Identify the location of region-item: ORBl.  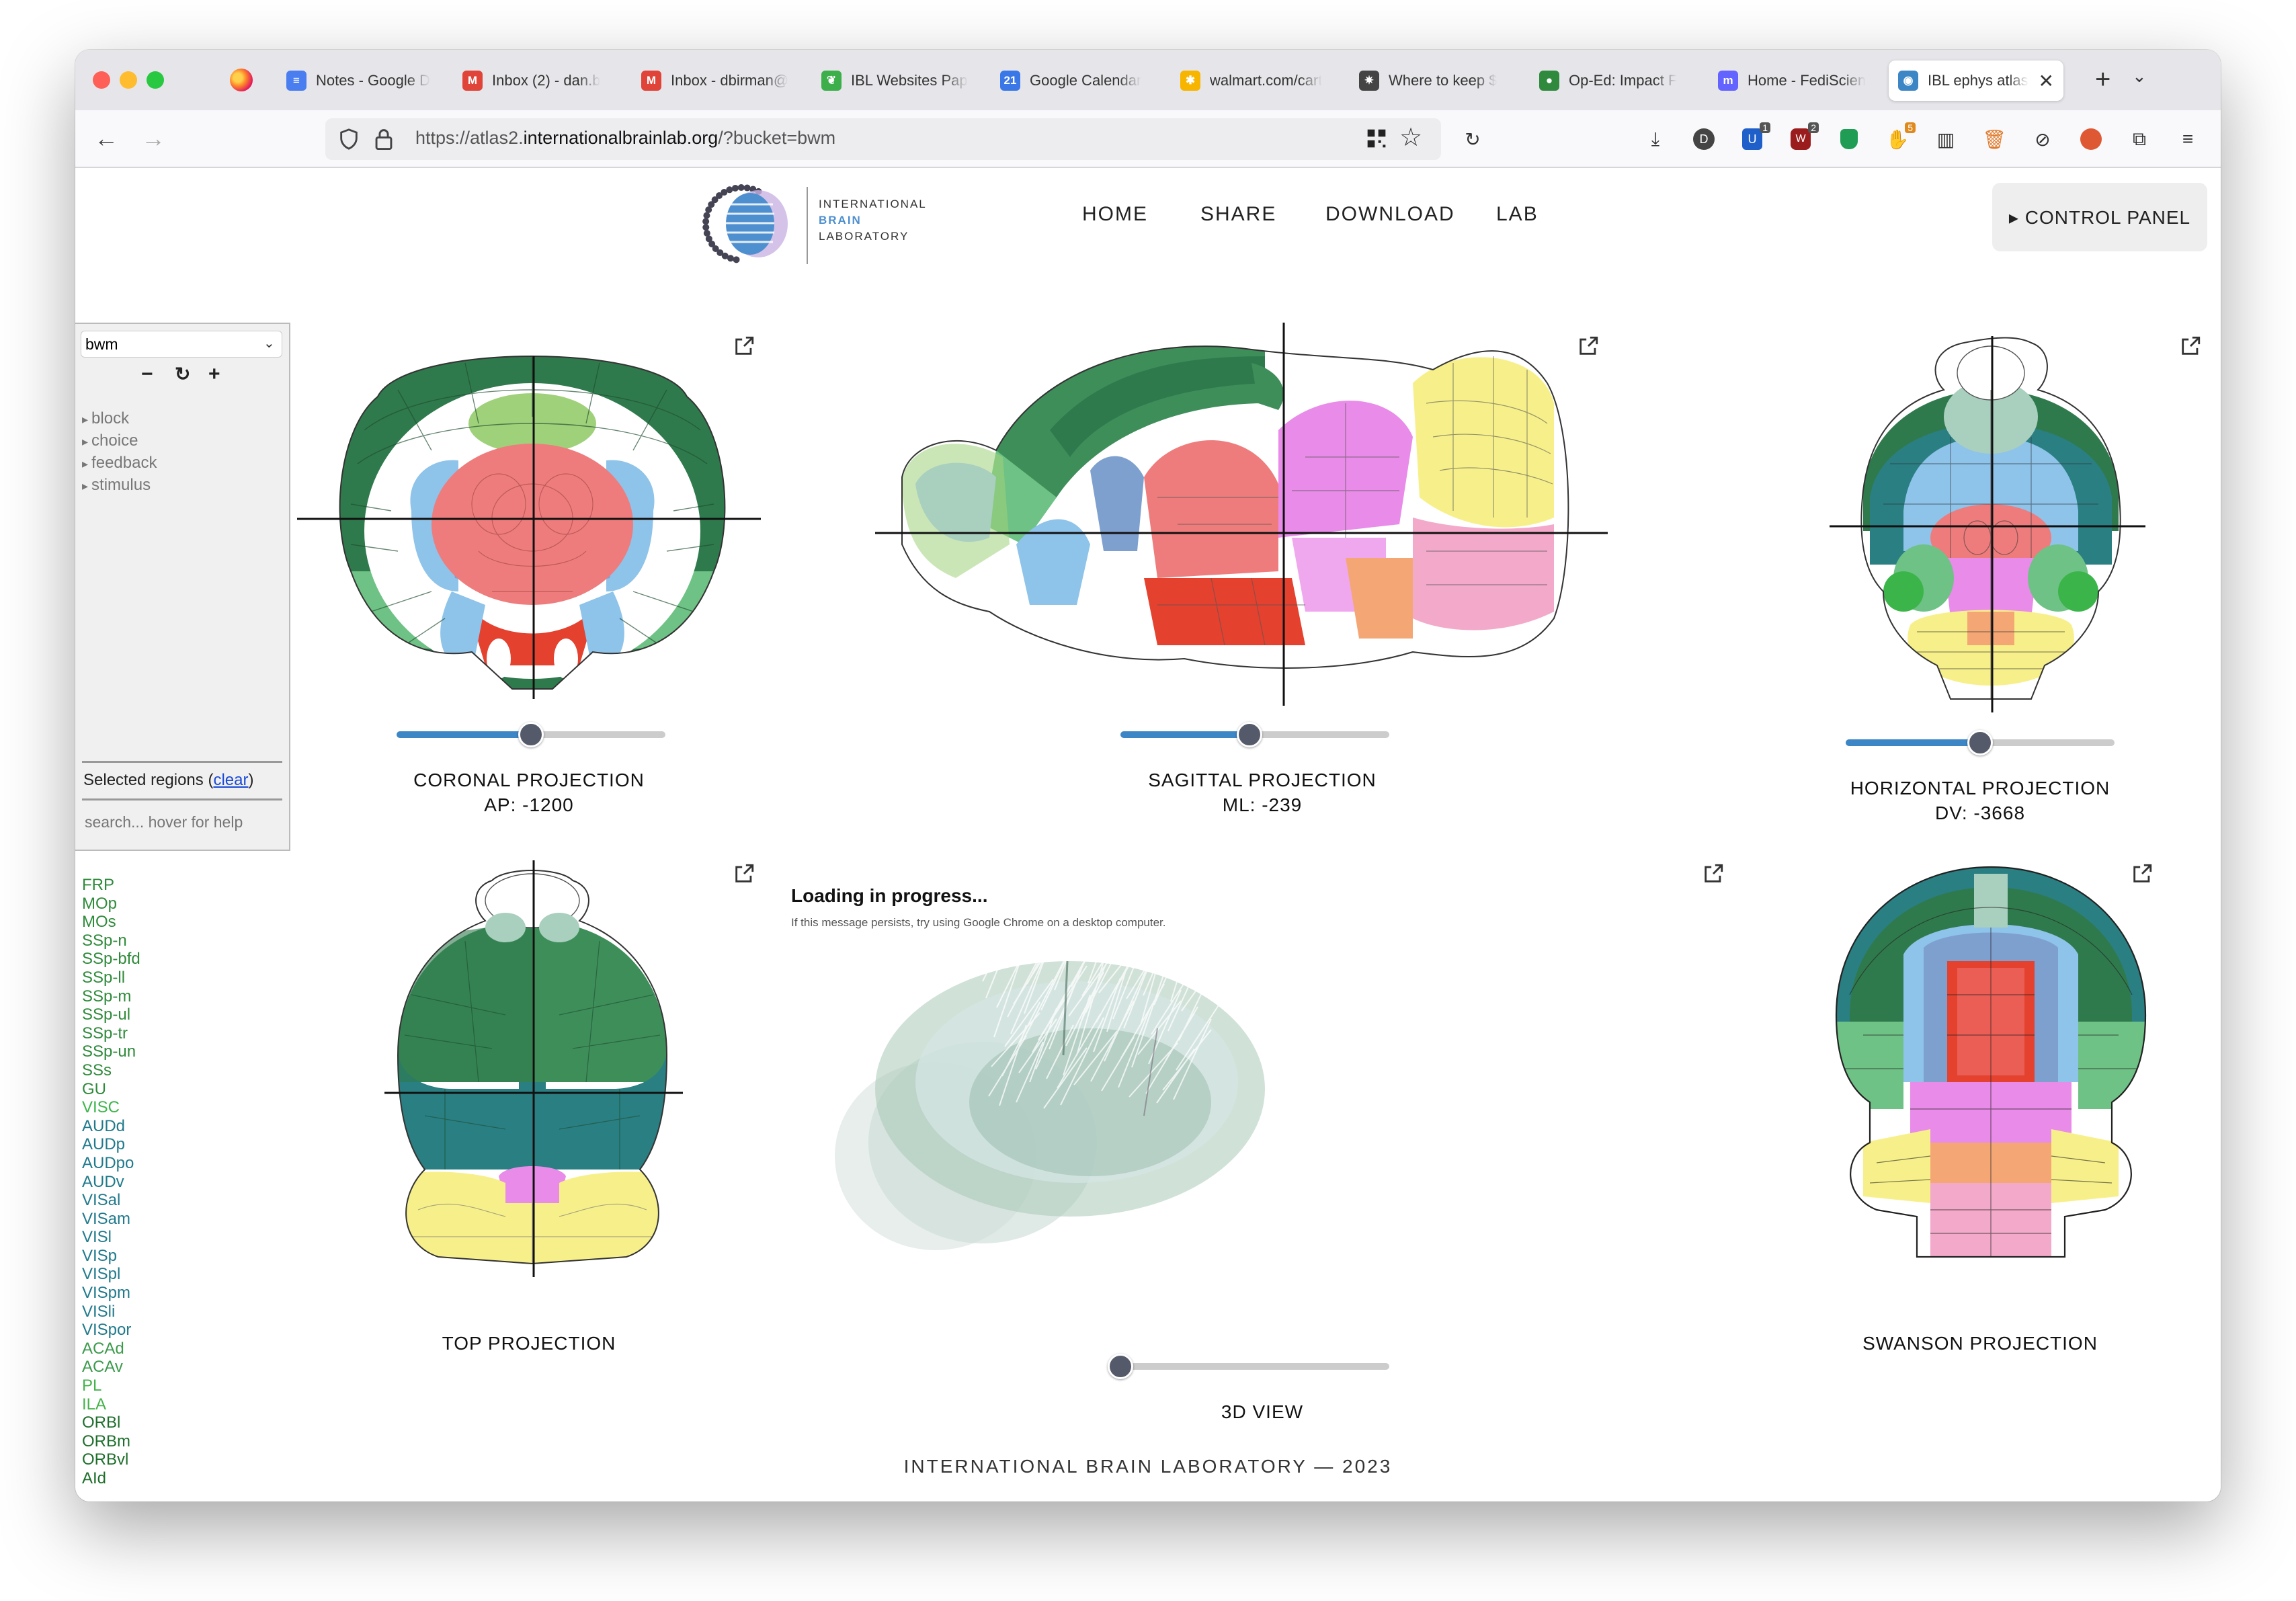
(111, 1422).